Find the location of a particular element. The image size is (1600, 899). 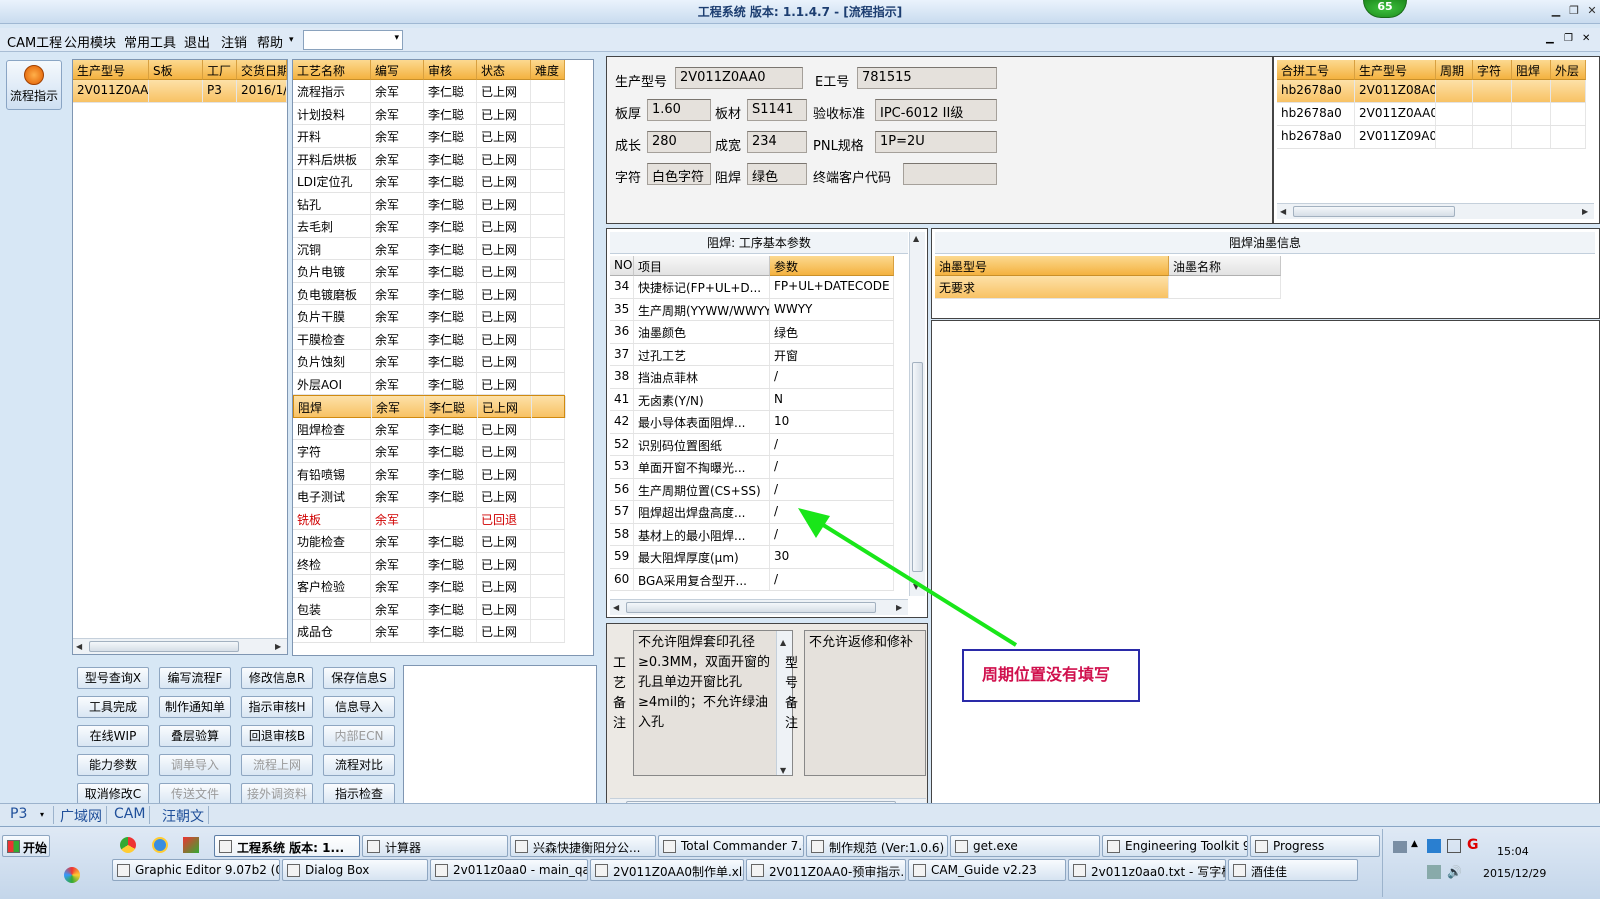

taskbar-button: 制作规范 (Ver:1.0.6) is located at coordinates (877, 846).